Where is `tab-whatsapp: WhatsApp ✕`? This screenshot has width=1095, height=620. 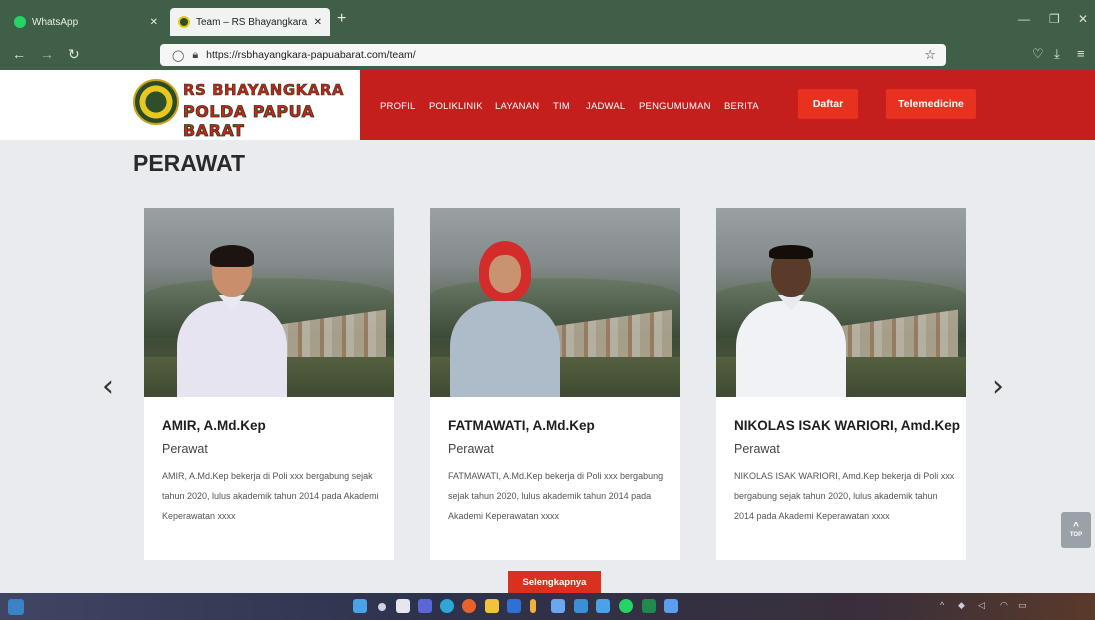 tab-whatsapp: WhatsApp ✕ is located at coordinates (86, 22).